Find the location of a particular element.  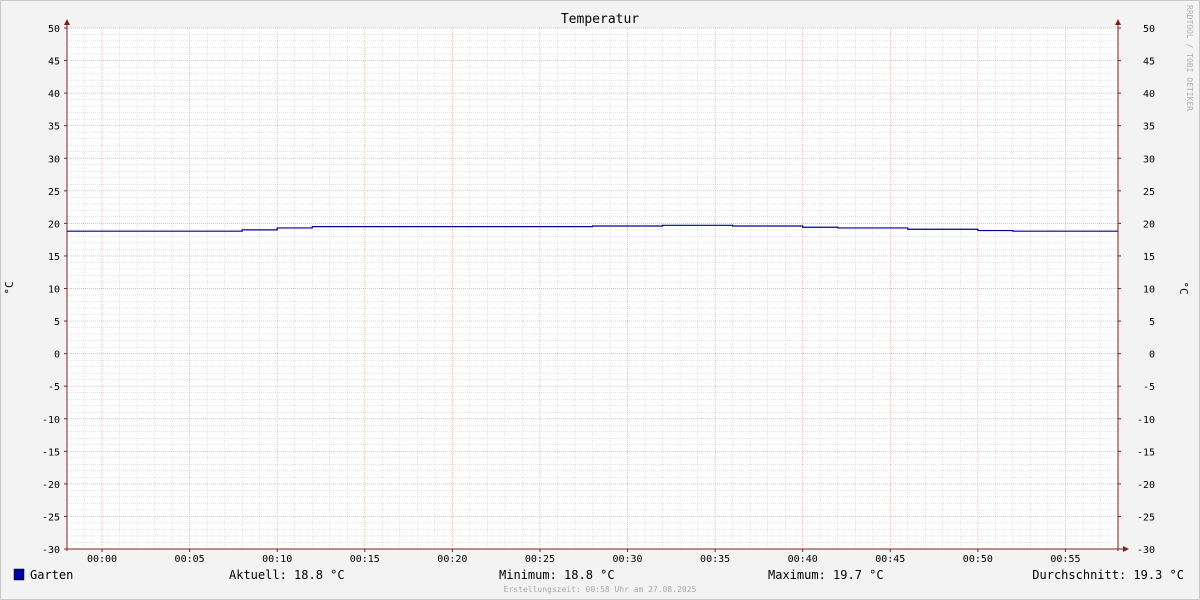

y-tick-label-right: -30 is located at coordinates (1146, 550).